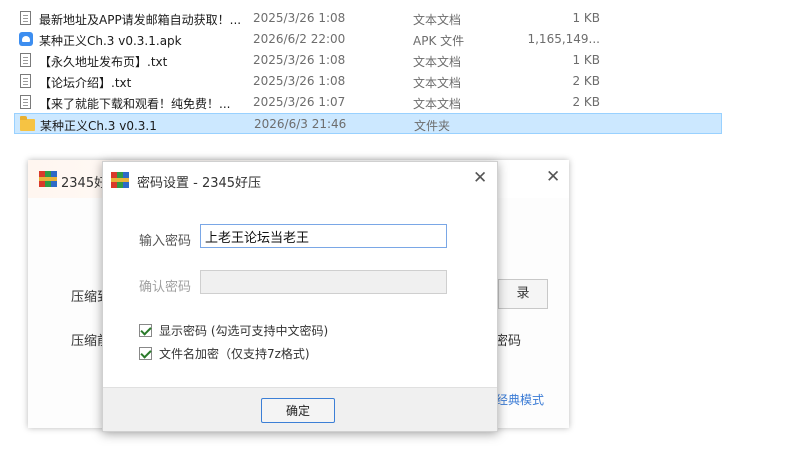 The image size is (789, 451). What do you see at coordinates (523, 294) in the screenshot?
I see `browse-button: 录` at bounding box center [523, 294].